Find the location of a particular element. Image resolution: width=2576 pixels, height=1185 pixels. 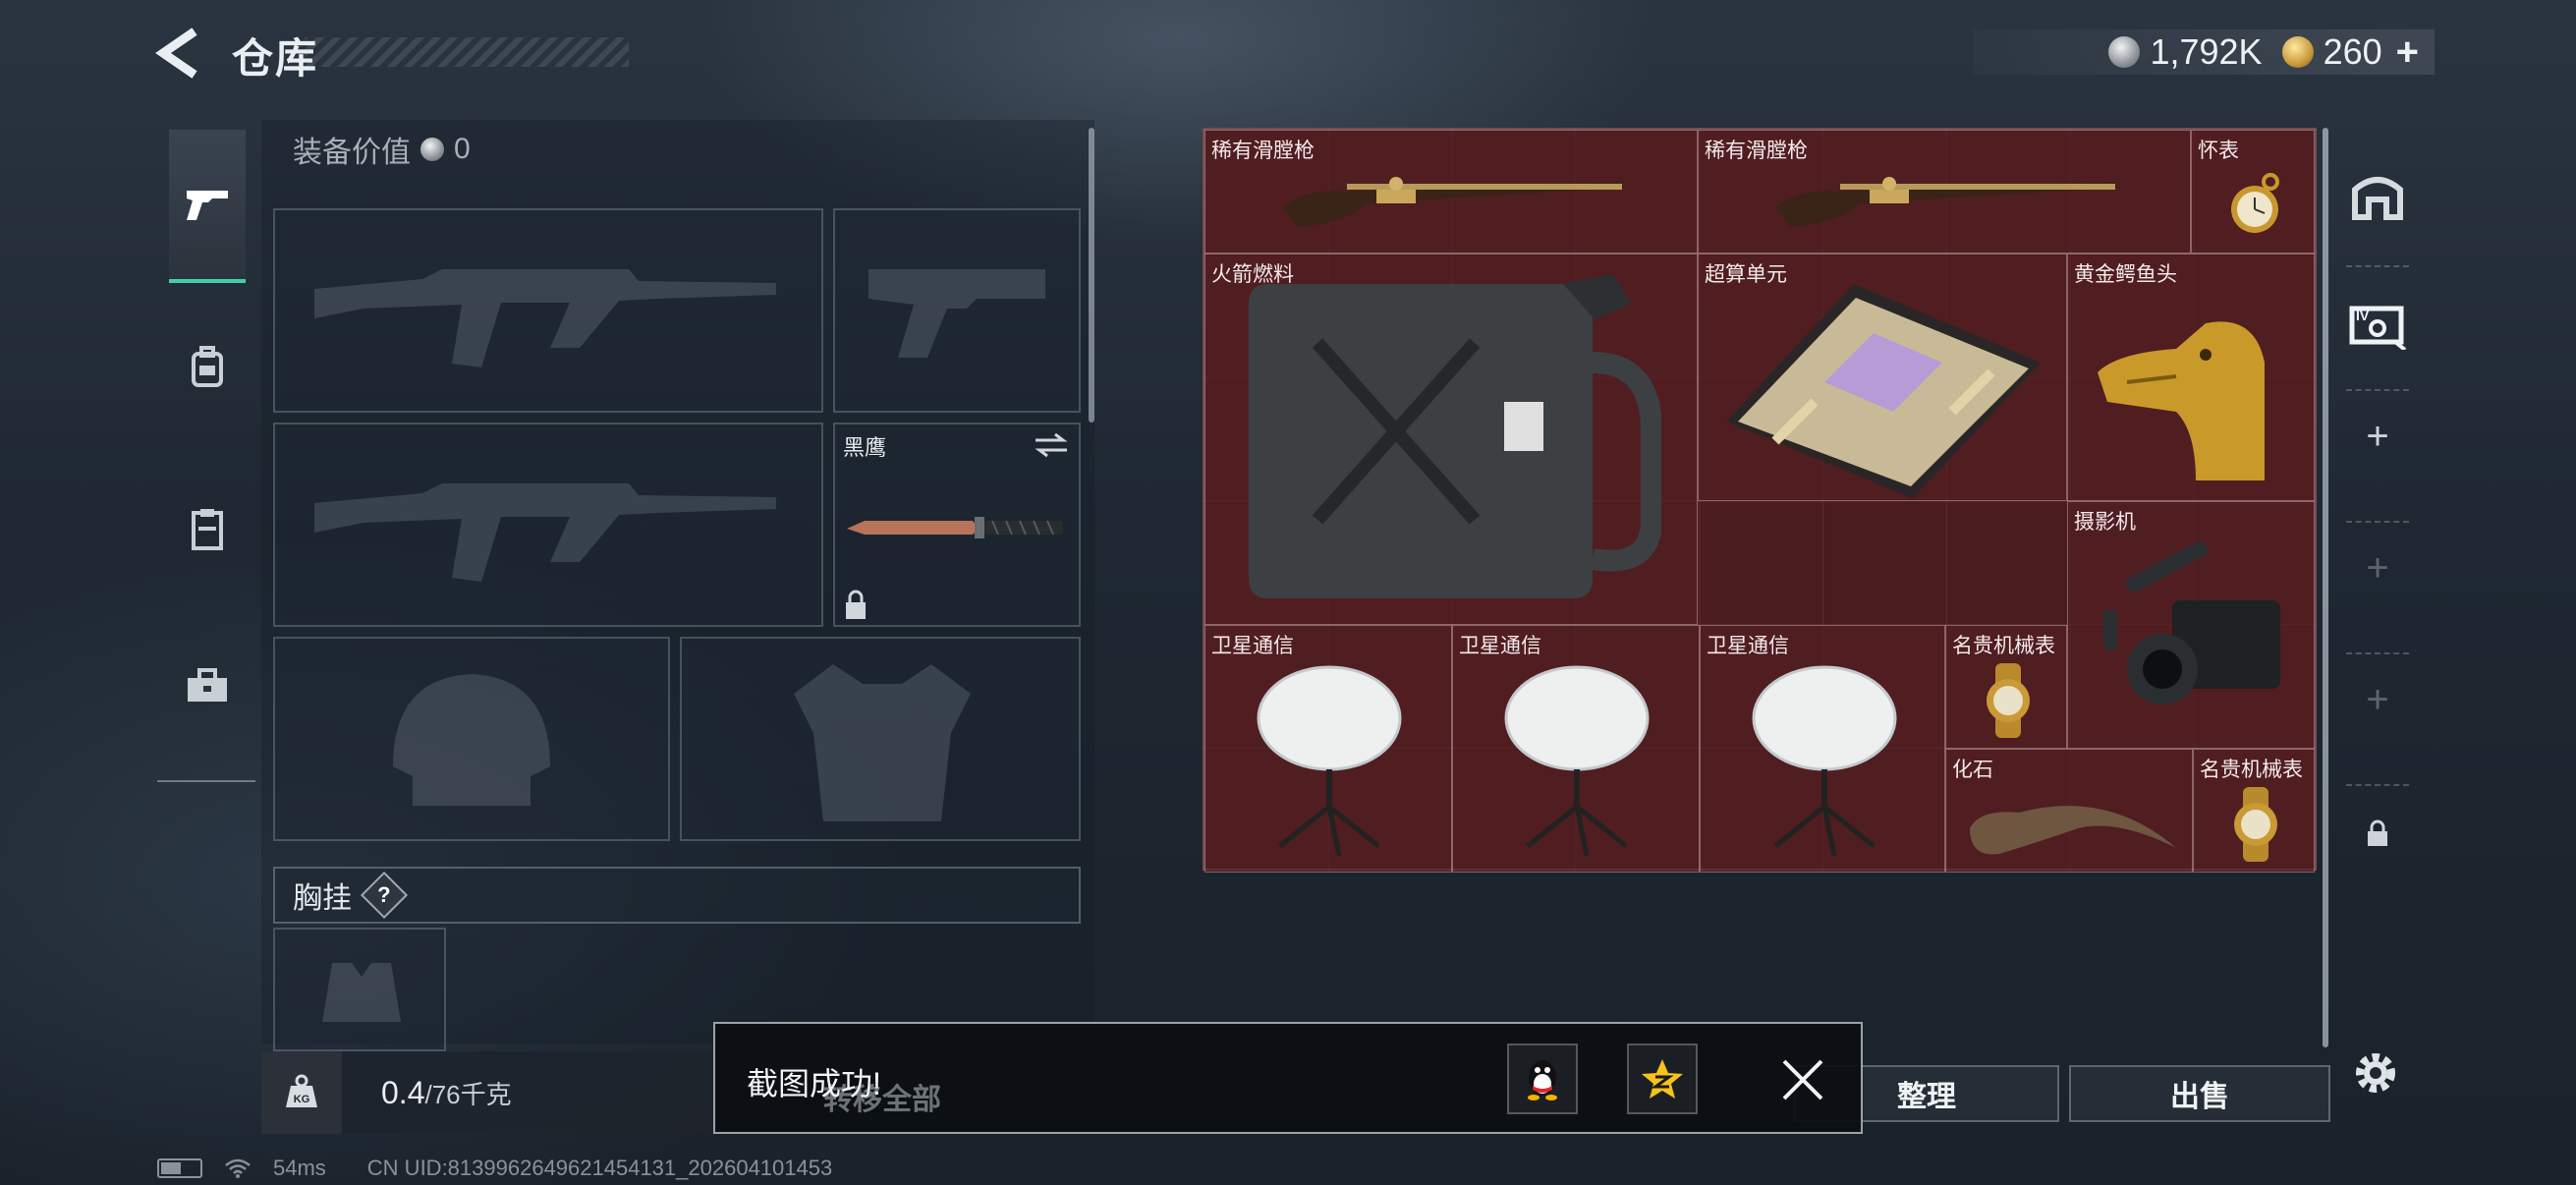

add-storage-button: + is located at coordinates (2377, 437).